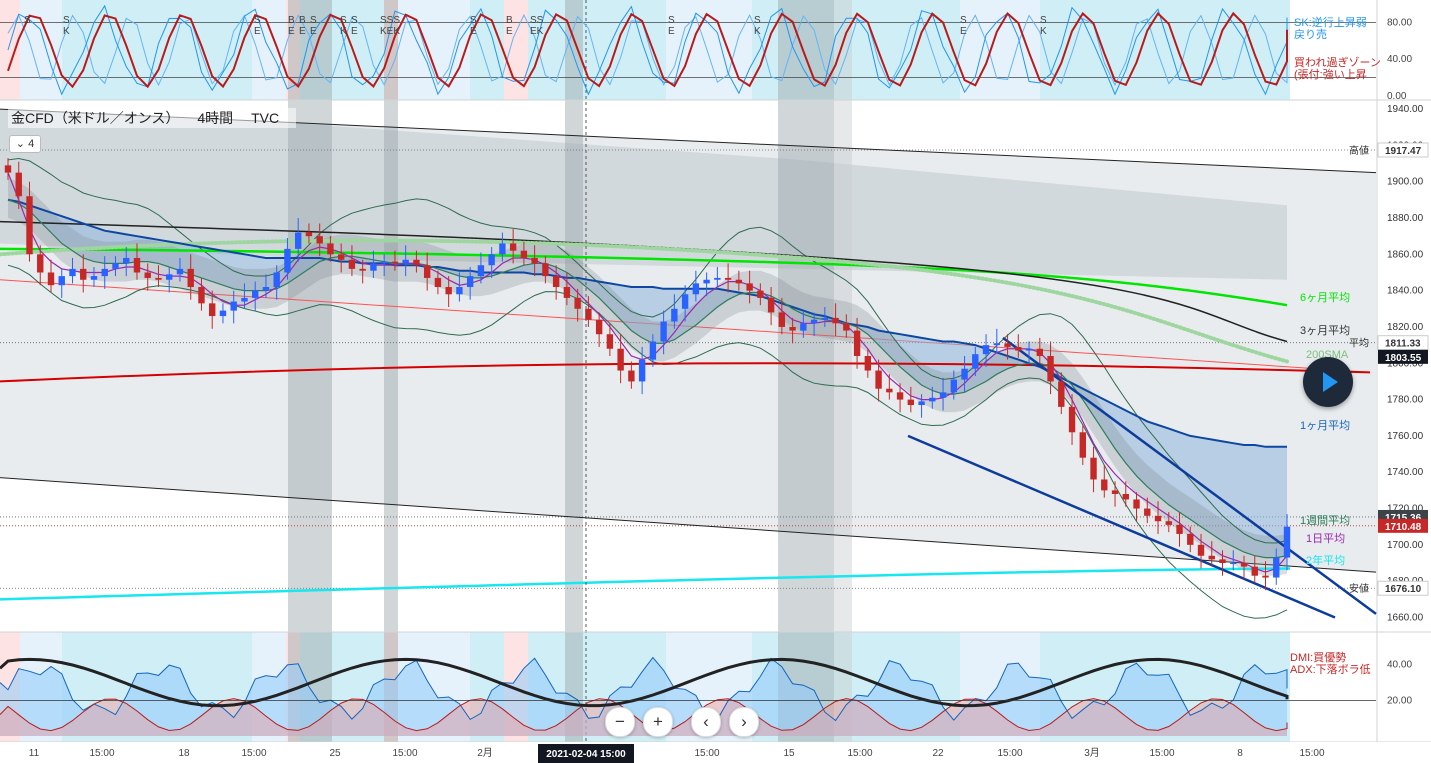  I want to click on zoom-in-button: +, so click(658, 722).